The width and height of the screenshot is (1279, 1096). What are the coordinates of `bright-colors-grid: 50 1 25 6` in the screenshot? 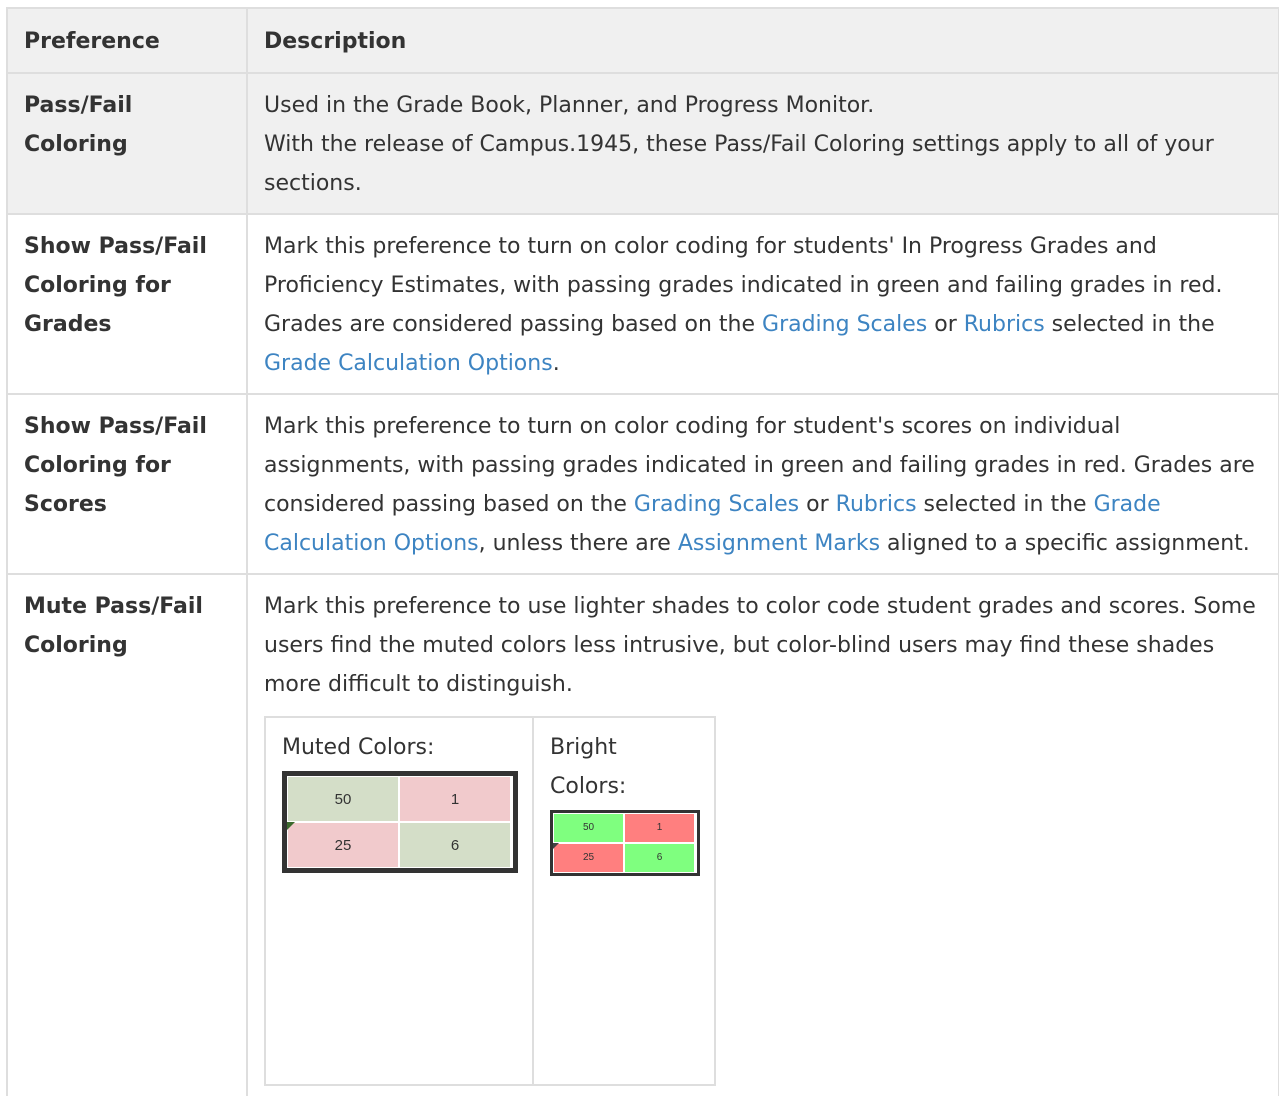 It's located at (625, 843).